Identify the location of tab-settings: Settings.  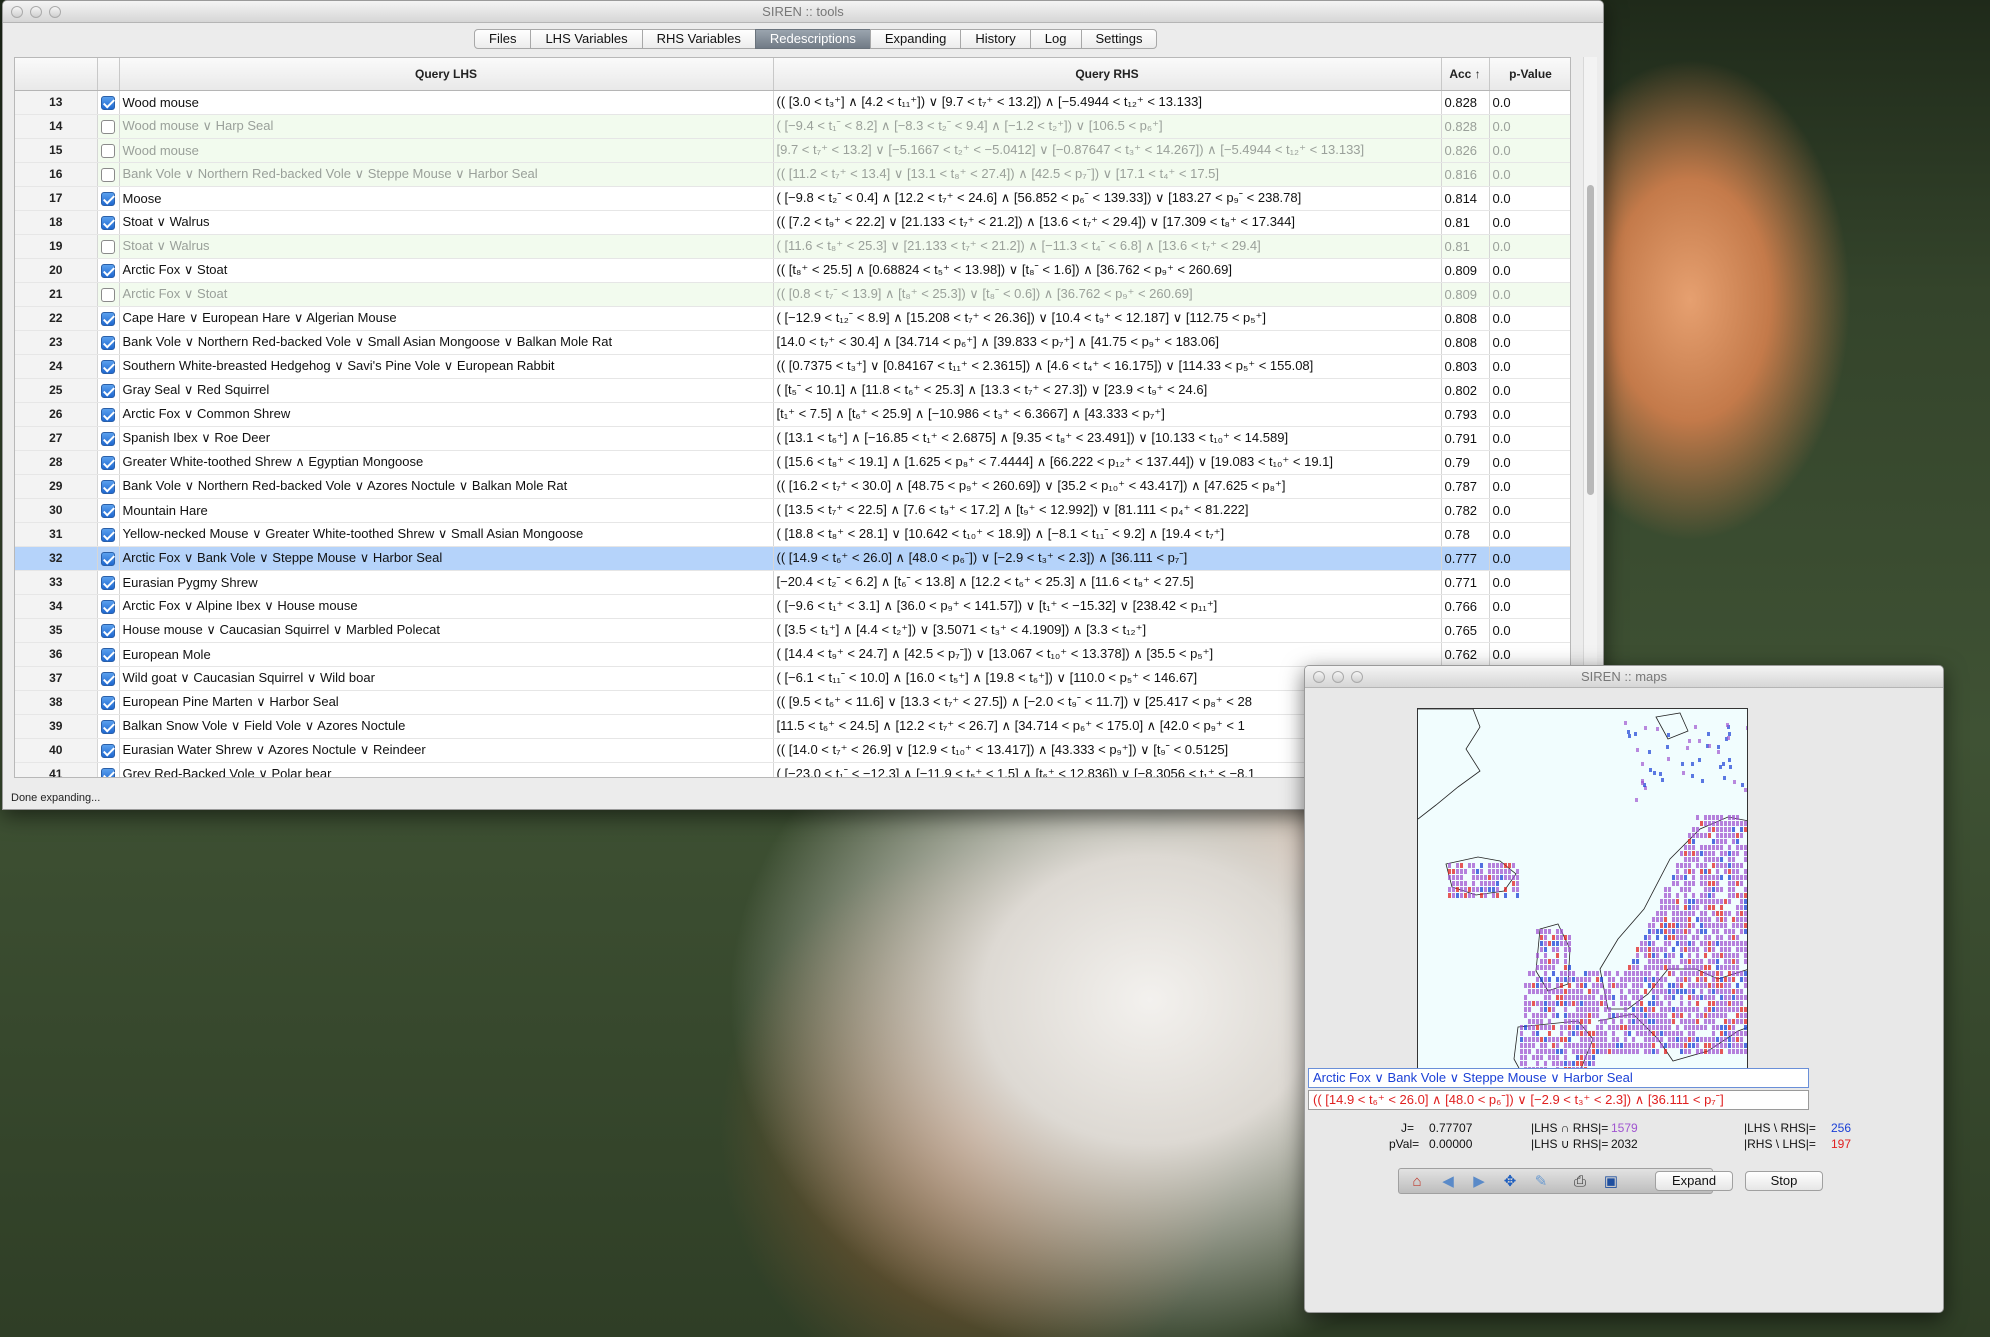
(1119, 39).